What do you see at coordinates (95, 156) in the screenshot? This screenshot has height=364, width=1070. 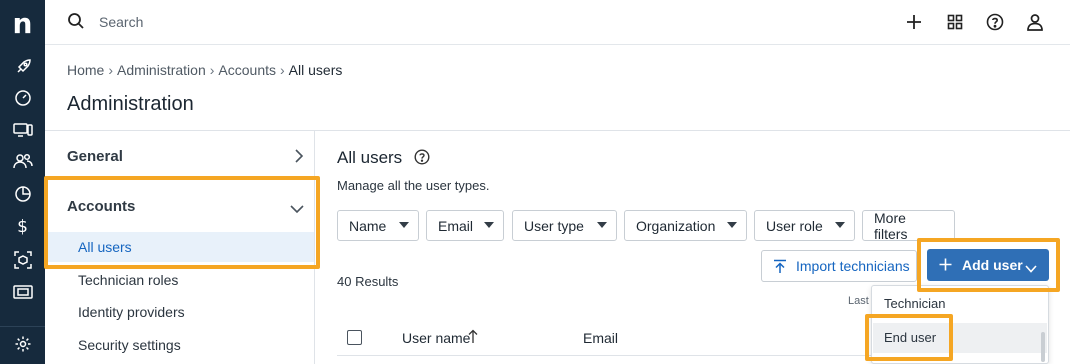 I see `nav-general-label: General` at bounding box center [95, 156].